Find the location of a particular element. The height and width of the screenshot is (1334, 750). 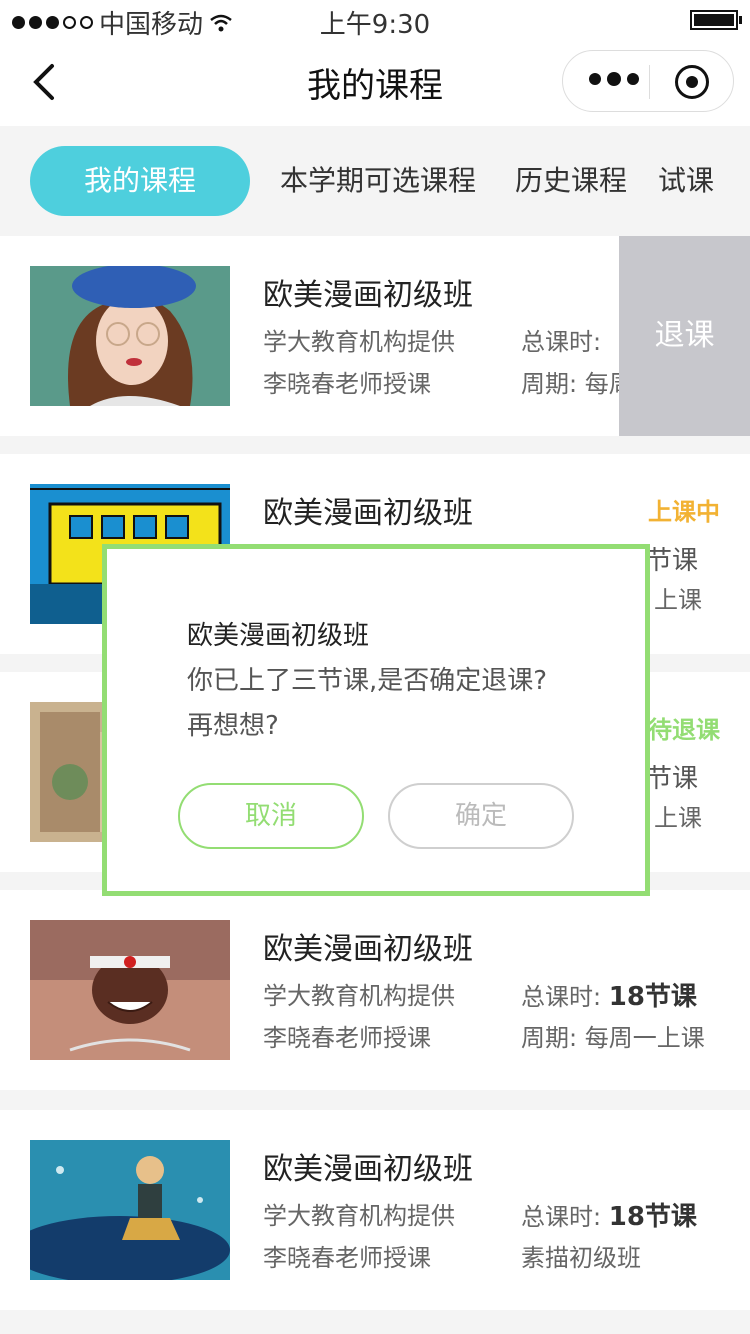

tab-trial: 试课 is located at coordinates (686, 181).